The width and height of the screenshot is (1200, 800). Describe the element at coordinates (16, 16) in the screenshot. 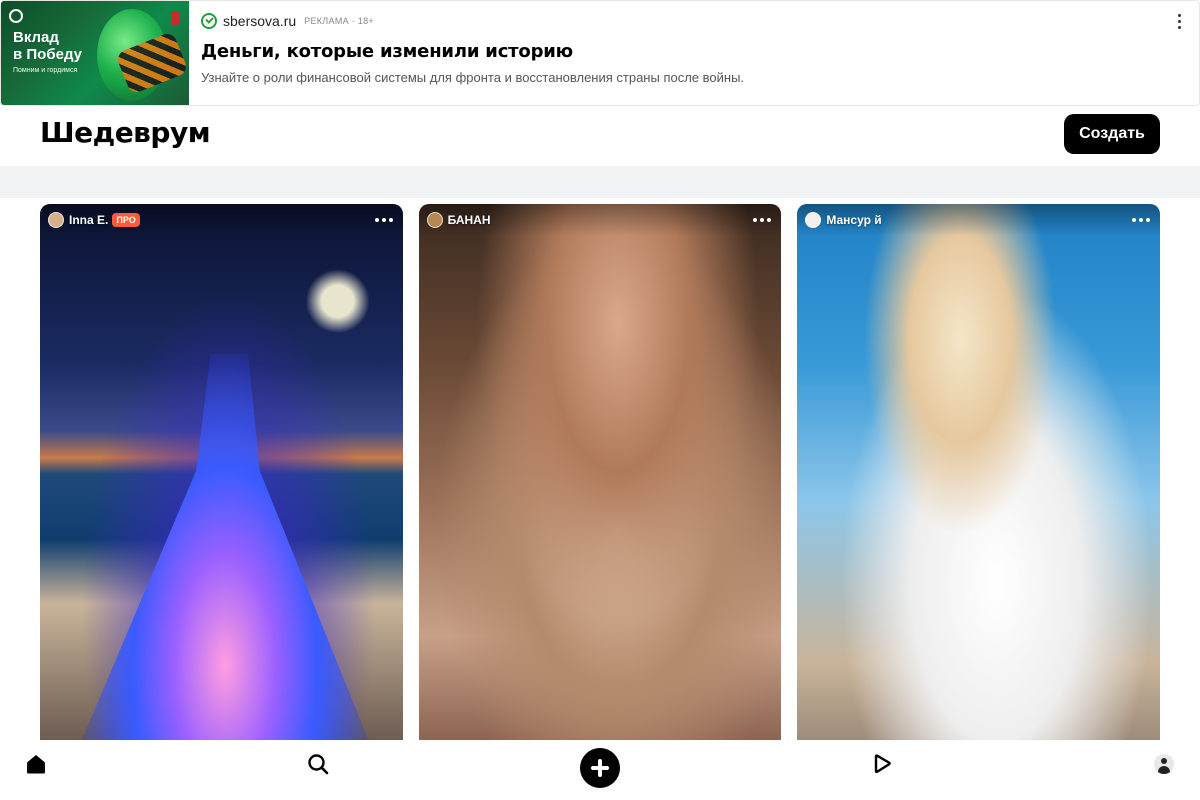

I see `sber-logo-icon` at that location.